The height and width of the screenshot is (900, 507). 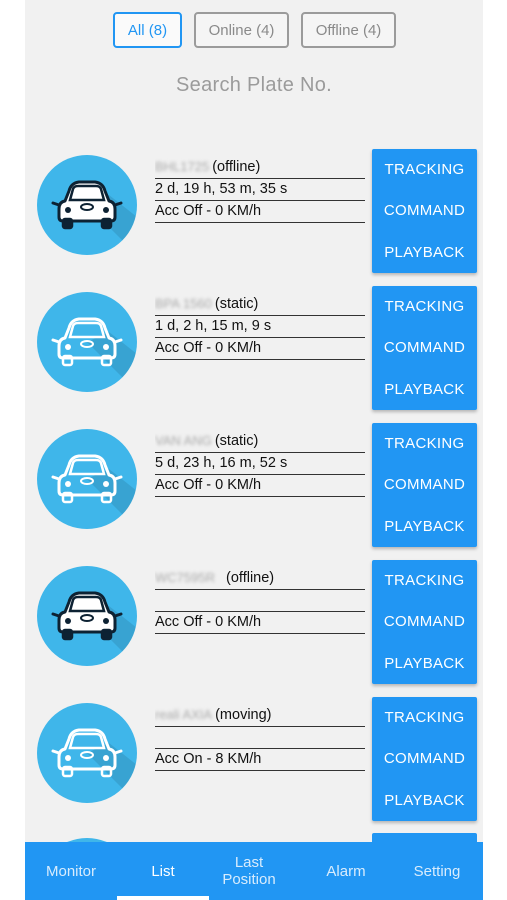 What do you see at coordinates (163, 871) in the screenshot?
I see `tab-list: List` at bounding box center [163, 871].